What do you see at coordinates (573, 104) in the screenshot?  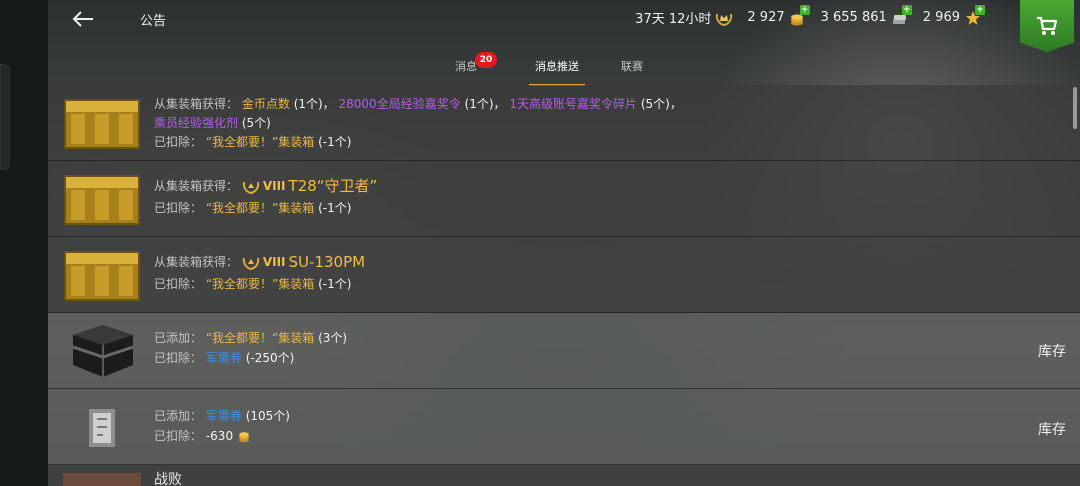 I see `reward-premium-fragment: 1天高级账号嘉奖令碎片` at bounding box center [573, 104].